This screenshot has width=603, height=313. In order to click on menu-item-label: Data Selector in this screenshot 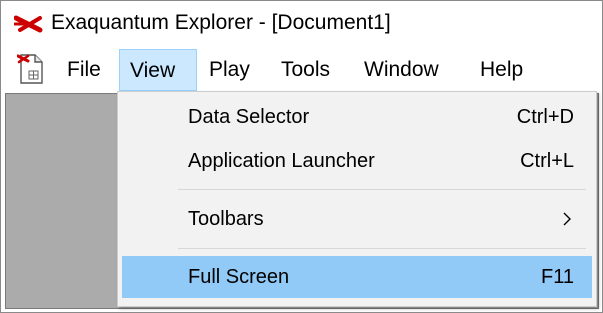, I will do `click(249, 117)`.